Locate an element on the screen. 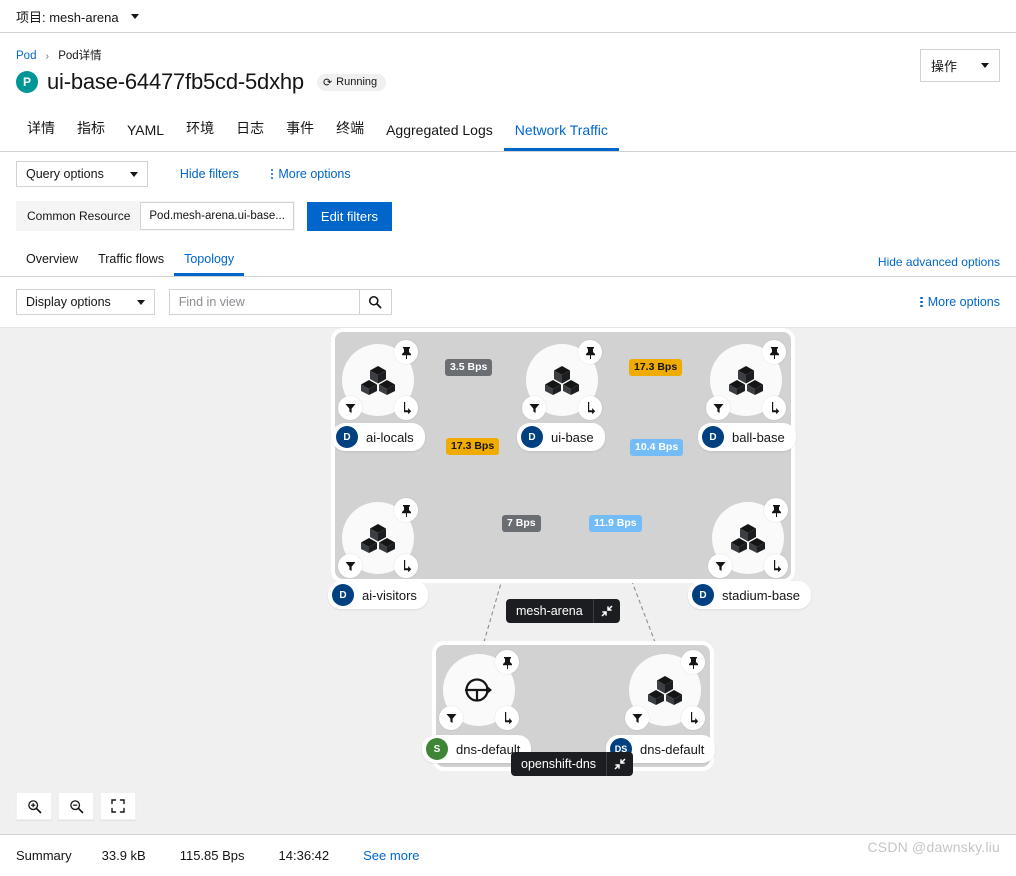 Image resolution: width=1016 pixels, height=876 pixels. edge-rate-dnsdaemonset-uibase: 11.9 Bps is located at coordinates (615, 523).